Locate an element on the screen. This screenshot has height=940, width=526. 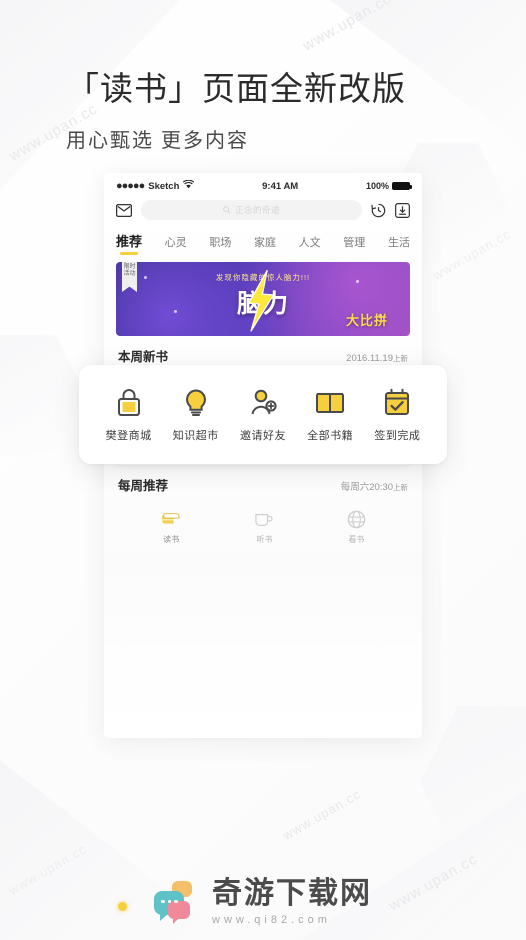
promo-banner: 限时活动 发现你隐藏的惊人脑力!!! 脑力 大比拼 is located at coordinates (263, 299).